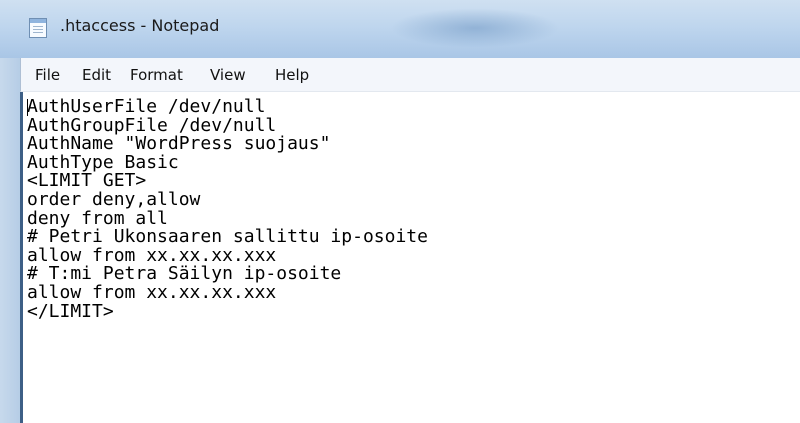 Image resolution: width=800 pixels, height=423 pixels. I want to click on editor-line: </LIMIT>, so click(70, 311).